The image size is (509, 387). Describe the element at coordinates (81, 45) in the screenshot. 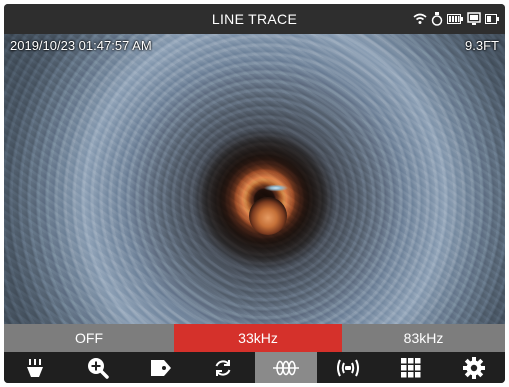

I see `timestamp: 2019/10/23 01:47:57 AM` at that location.